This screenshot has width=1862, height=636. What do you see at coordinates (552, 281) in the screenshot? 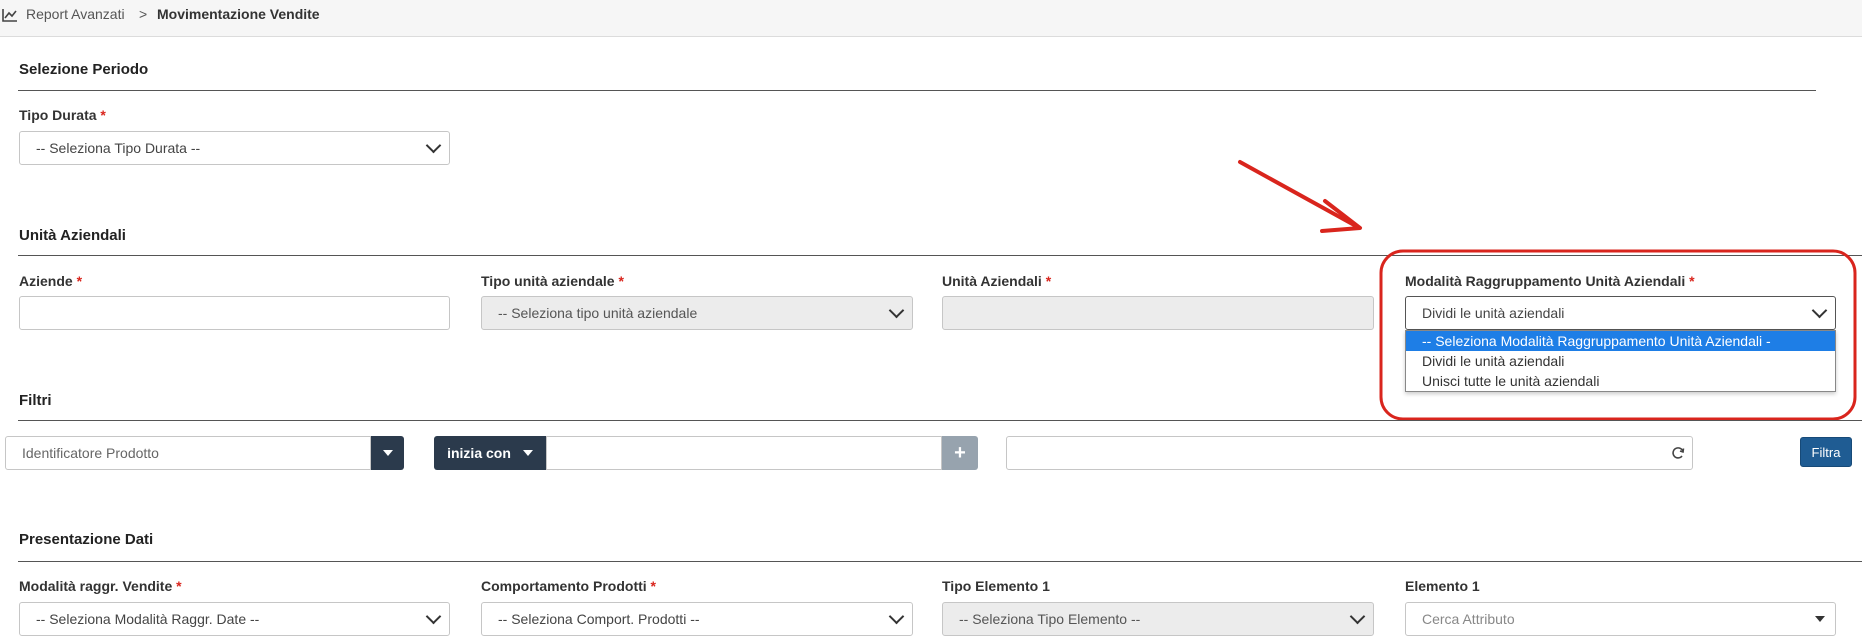
I see `tipo-unita-label: Tipo unità aziendale *` at bounding box center [552, 281].